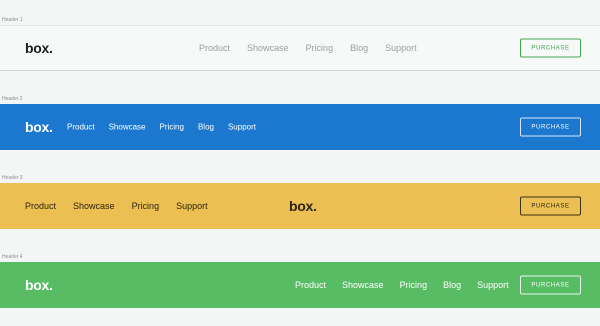 This screenshot has height=326, width=600. I want to click on header-2-nav-blog: Blog, so click(206, 127).